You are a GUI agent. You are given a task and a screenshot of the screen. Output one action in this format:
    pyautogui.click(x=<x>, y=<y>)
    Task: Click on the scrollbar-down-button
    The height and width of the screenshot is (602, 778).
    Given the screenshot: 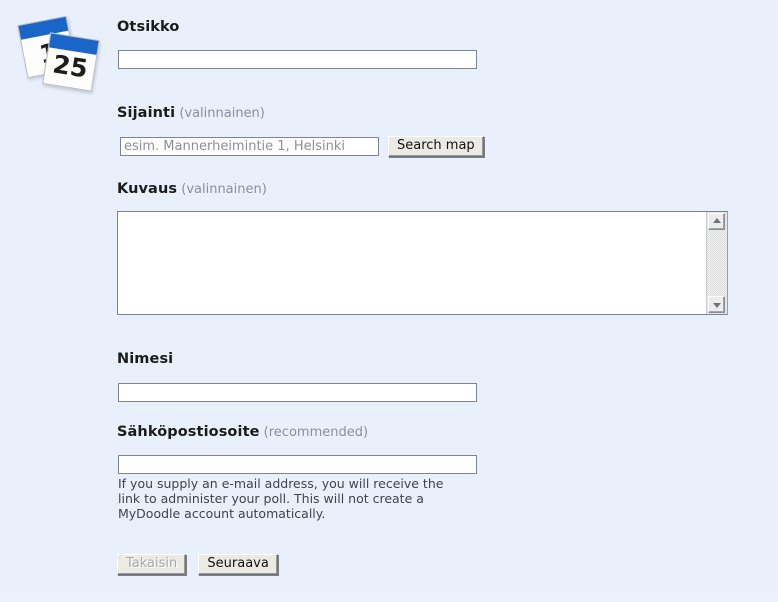 What is the action you would take?
    pyautogui.click(x=716, y=304)
    